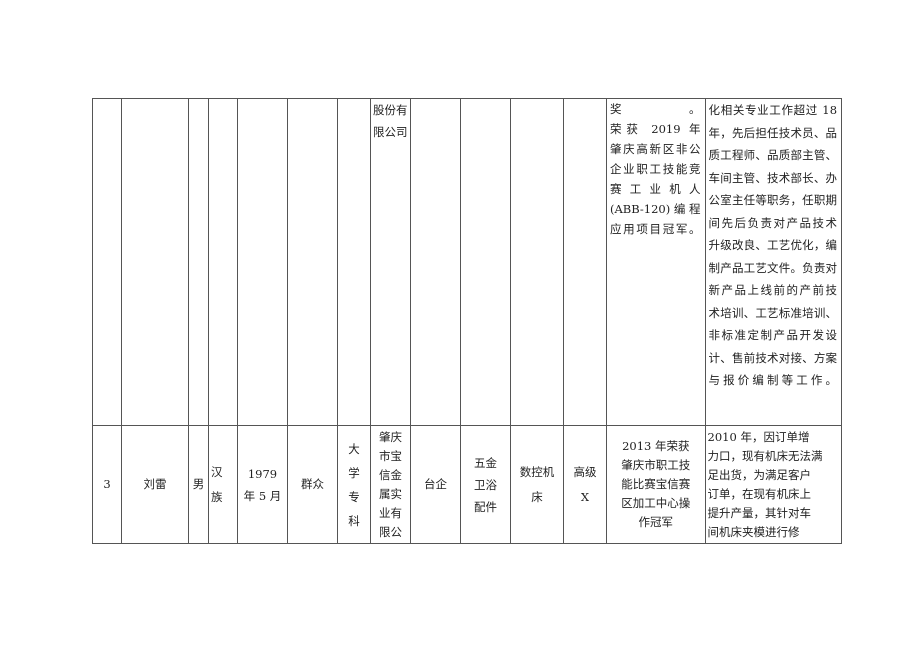 The image size is (920, 651). What do you see at coordinates (655, 209) in the screenshot?
I see `text-line: (ABB-120) 编 程` at bounding box center [655, 209].